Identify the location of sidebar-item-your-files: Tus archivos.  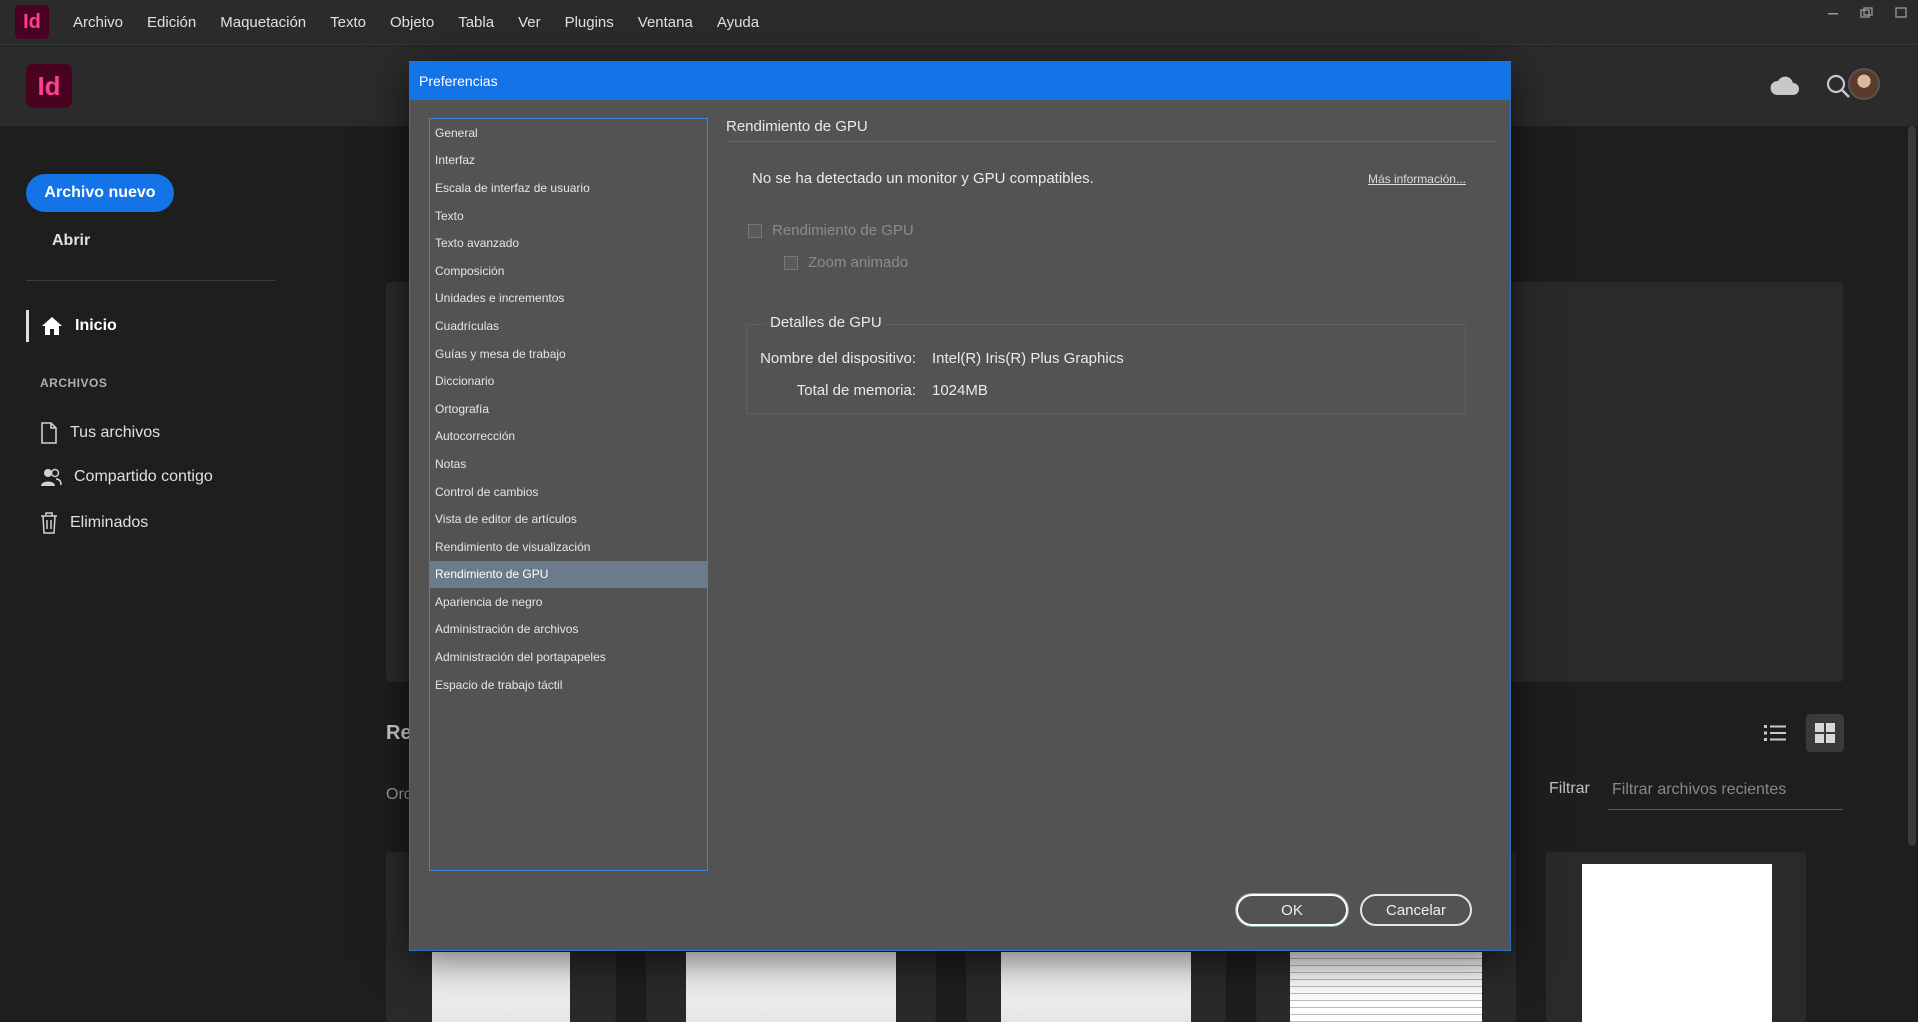
(100, 433).